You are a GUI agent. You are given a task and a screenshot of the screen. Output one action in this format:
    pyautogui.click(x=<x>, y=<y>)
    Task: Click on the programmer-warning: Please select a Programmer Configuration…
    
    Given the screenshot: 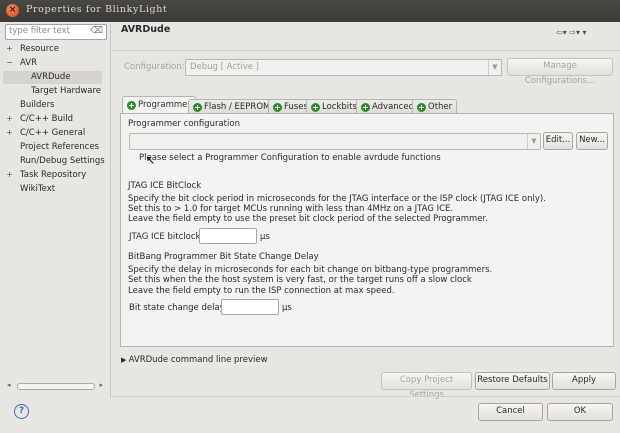 What is the action you would take?
    pyautogui.click(x=290, y=158)
    